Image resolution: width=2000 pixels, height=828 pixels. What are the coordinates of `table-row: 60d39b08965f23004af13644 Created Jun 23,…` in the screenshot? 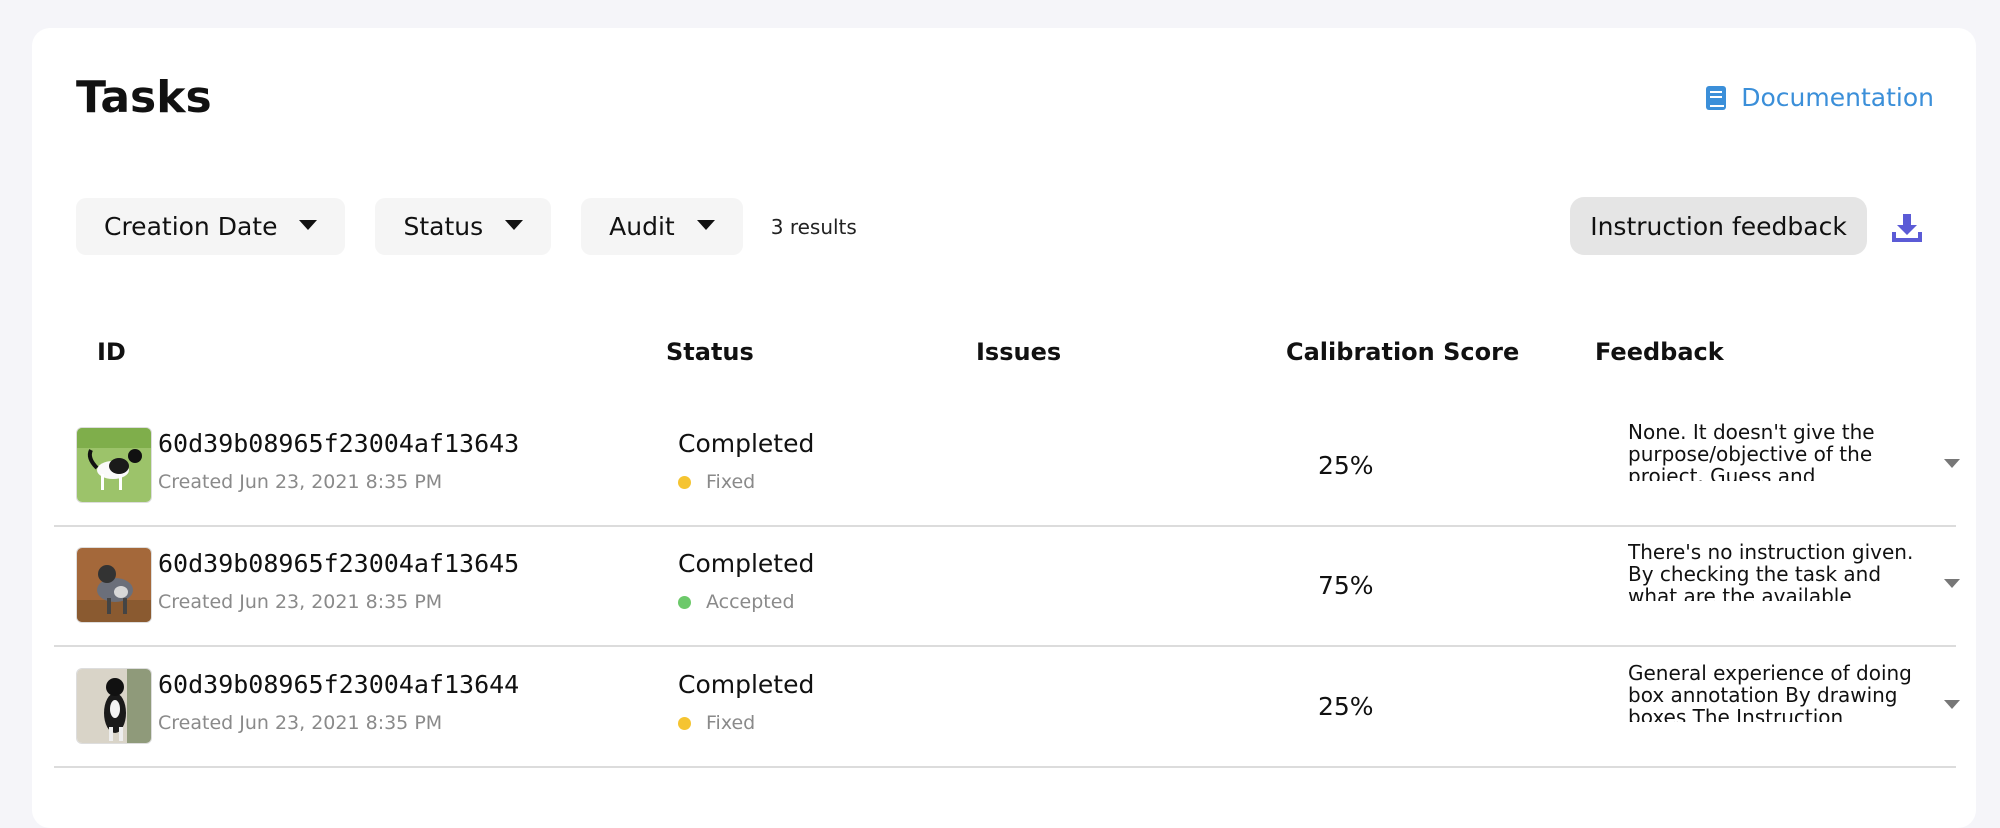 It's located at (1007, 708).